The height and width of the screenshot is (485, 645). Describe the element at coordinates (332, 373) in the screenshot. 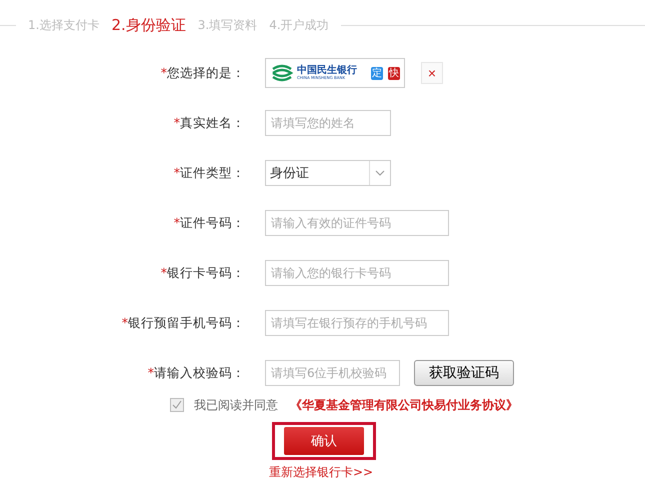

I see `input-field: 请填写6位手机校验码` at that location.